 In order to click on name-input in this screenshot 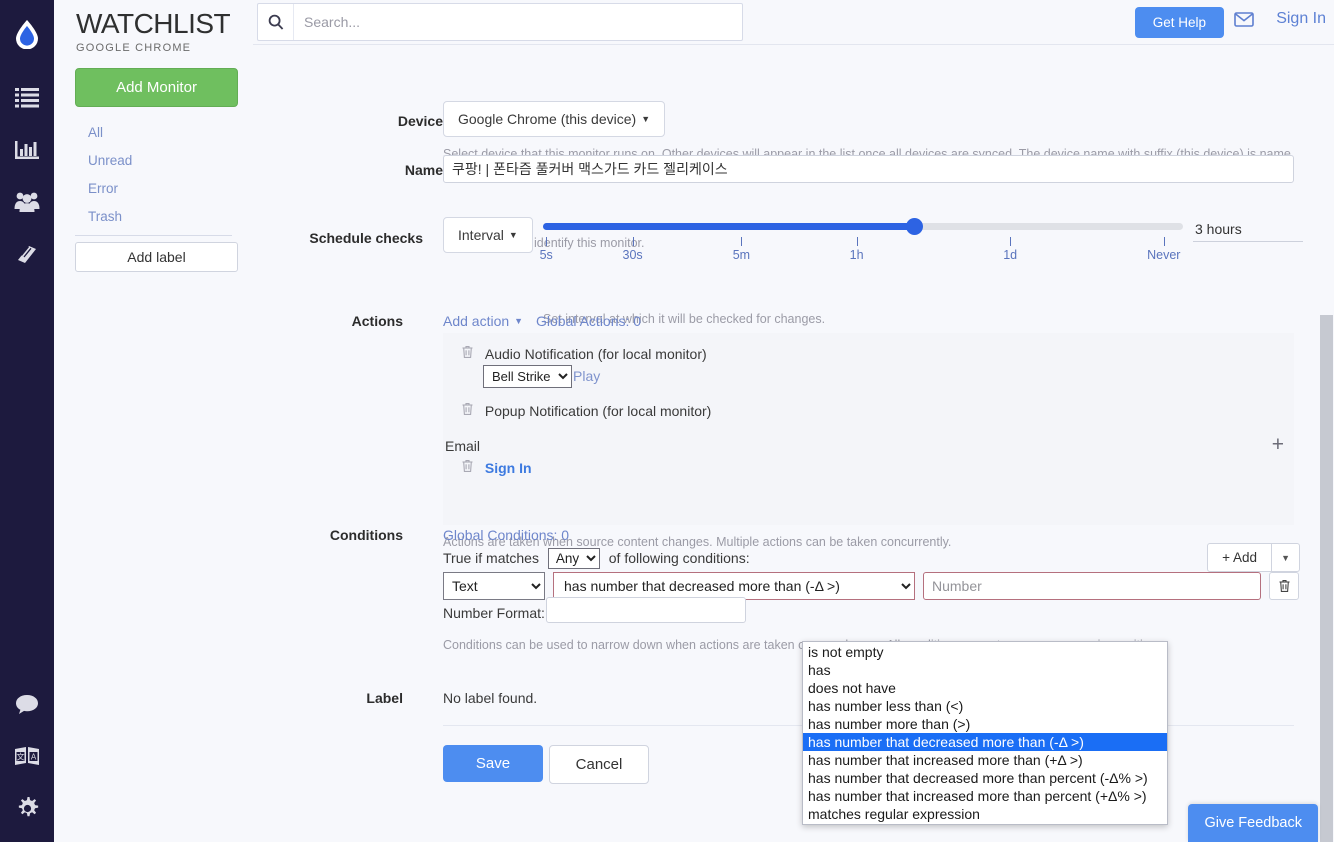, I will do `click(868, 169)`.